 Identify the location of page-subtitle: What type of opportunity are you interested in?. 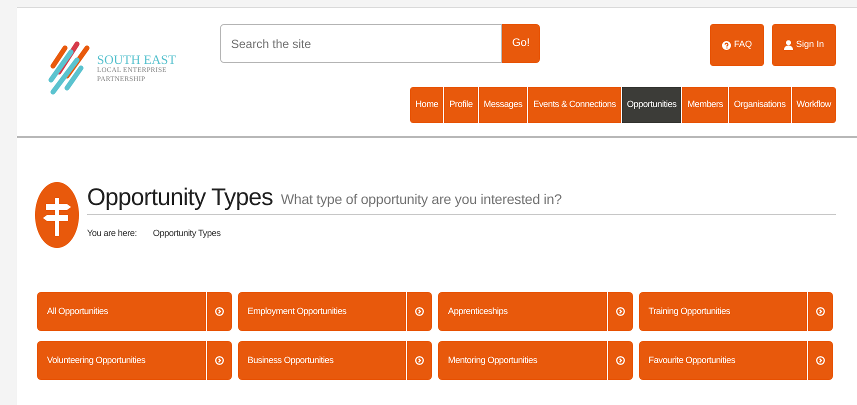
(421, 199).